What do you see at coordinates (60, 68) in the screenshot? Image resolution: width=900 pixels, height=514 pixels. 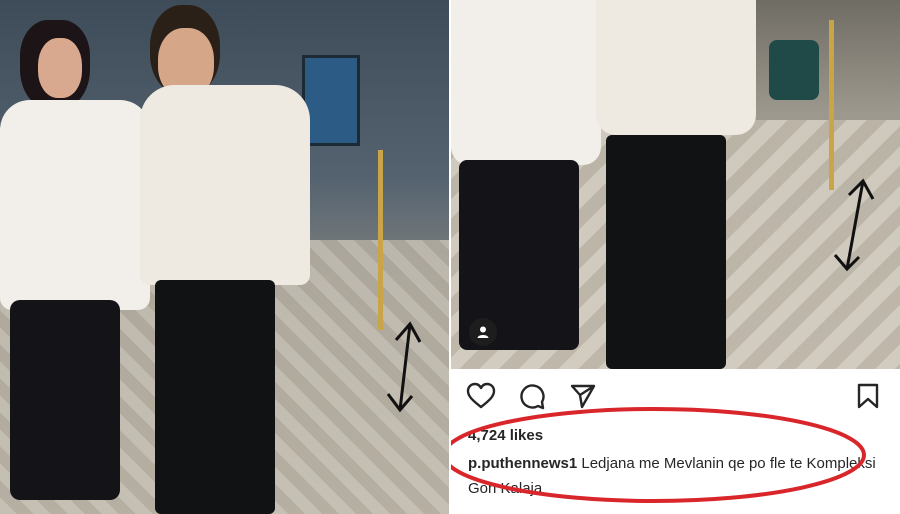 I see `woman-face` at bounding box center [60, 68].